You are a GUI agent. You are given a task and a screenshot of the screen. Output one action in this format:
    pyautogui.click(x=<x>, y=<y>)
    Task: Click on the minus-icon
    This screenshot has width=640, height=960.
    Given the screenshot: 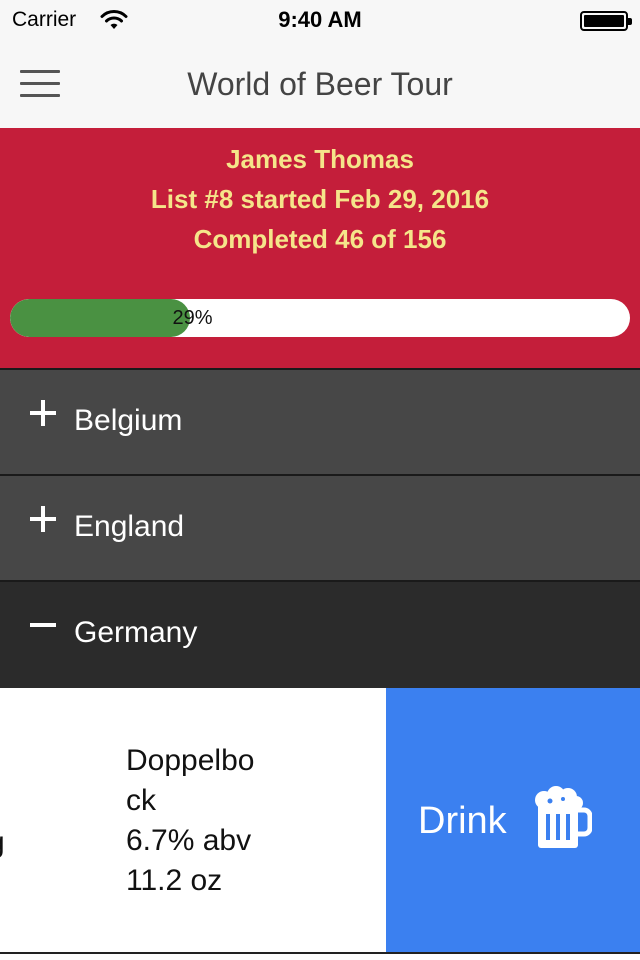 What is the action you would take?
    pyautogui.click(x=43, y=625)
    